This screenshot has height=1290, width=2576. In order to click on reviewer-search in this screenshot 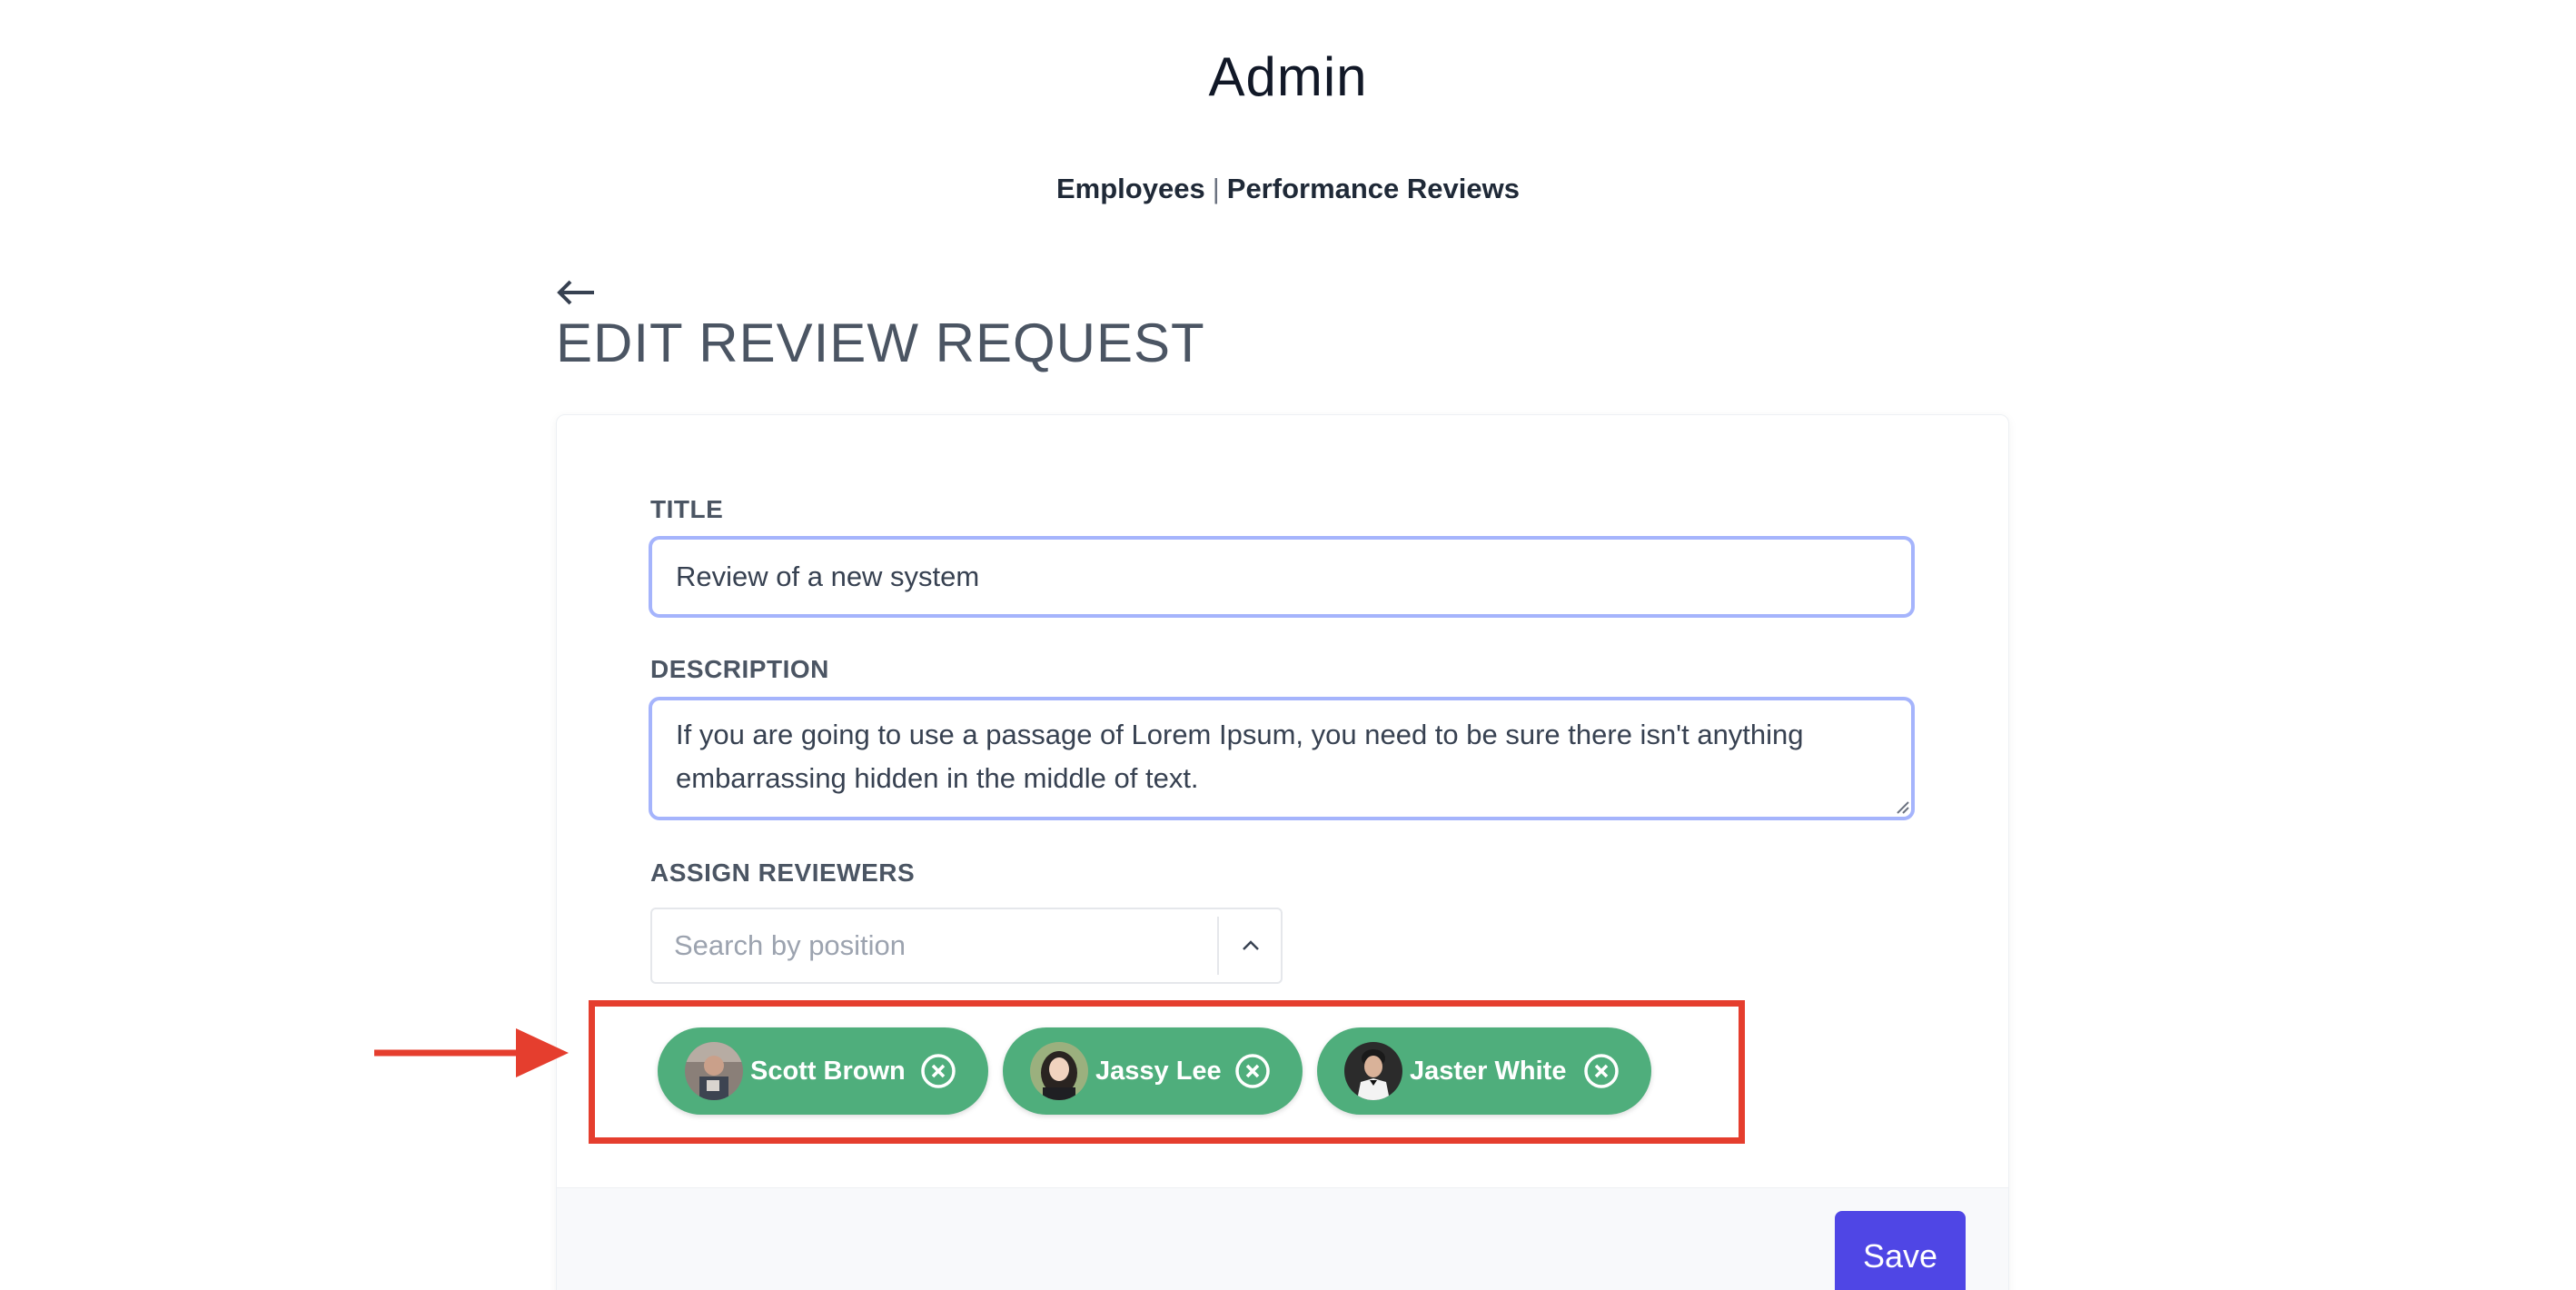, I will do `click(967, 946)`.